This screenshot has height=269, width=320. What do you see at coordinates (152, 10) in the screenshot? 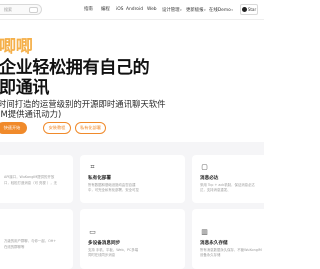
I see `nav-item-web: Web` at bounding box center [152, 10].